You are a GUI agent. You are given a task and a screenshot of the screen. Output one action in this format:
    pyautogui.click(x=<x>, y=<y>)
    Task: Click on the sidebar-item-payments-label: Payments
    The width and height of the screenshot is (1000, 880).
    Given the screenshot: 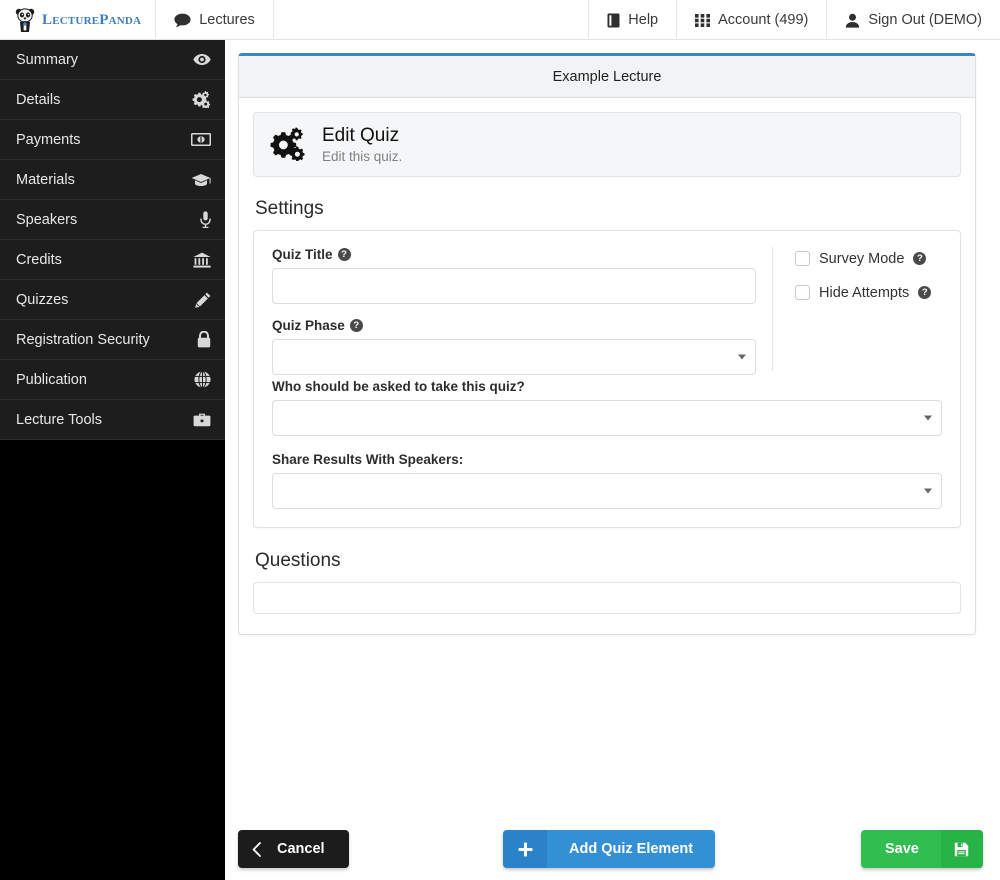 What is the action you would take?
    pyautogui.click(x=48, y=139)
    